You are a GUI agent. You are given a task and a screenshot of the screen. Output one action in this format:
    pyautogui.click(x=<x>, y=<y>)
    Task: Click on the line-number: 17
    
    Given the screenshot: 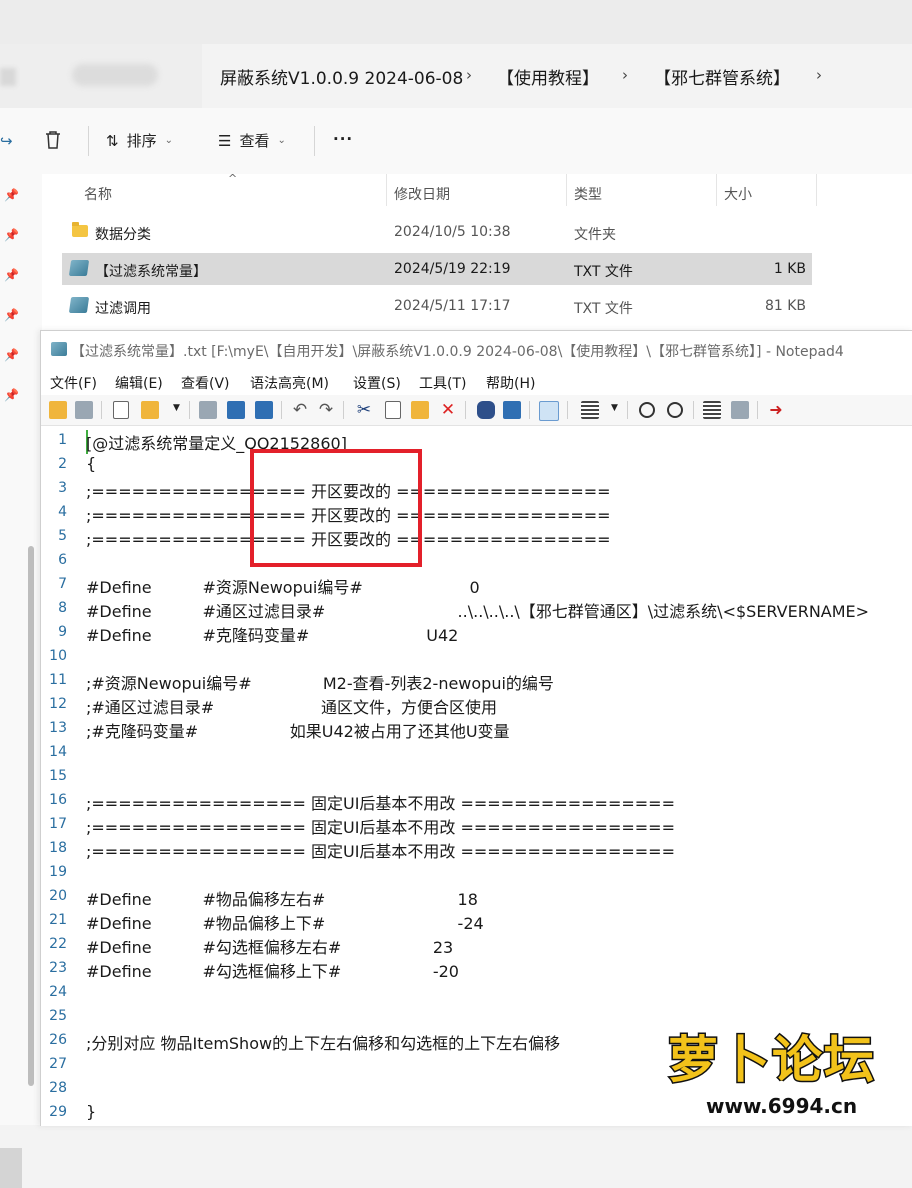 What is the action you would take?
    pyautogui.click(x=58, y=824)
    